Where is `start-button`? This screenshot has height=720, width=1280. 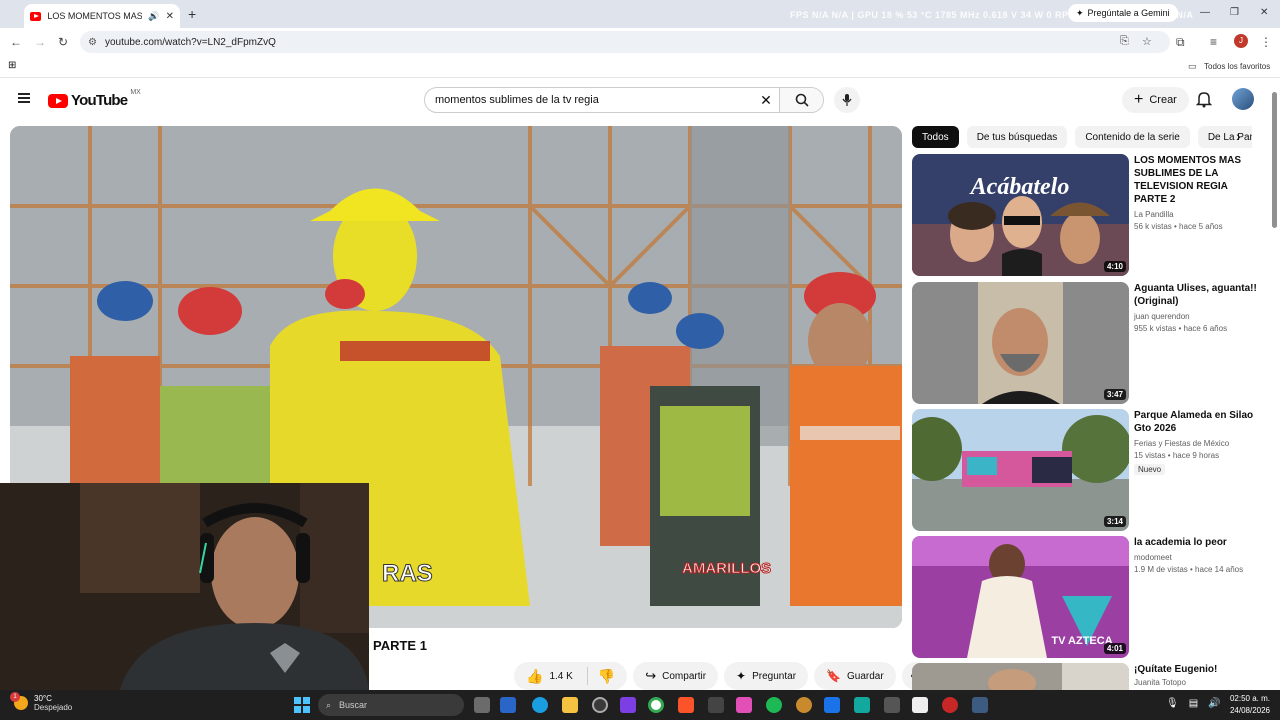
start-button is located at coordinates (302, 705).